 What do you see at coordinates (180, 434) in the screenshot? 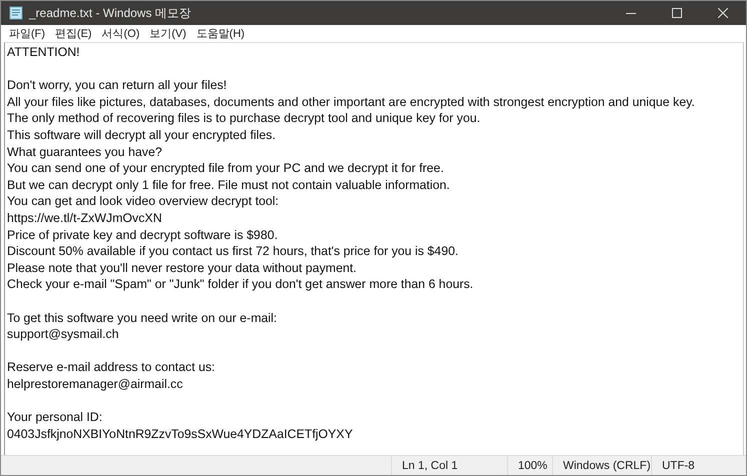
I see `text-line: 0403JsfkjnoNXBIYoNtnR9ZzvTo9sSxWue4YDZAaICETfjOYXY` at bounding box center [180, 434].